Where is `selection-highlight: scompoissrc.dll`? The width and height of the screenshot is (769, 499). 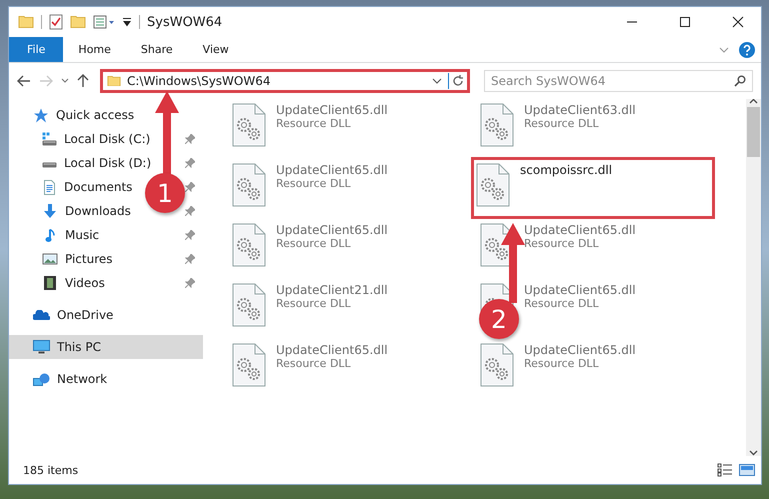 selection-highlight: scompoissrc.dll is located at coordinates (593, 188).